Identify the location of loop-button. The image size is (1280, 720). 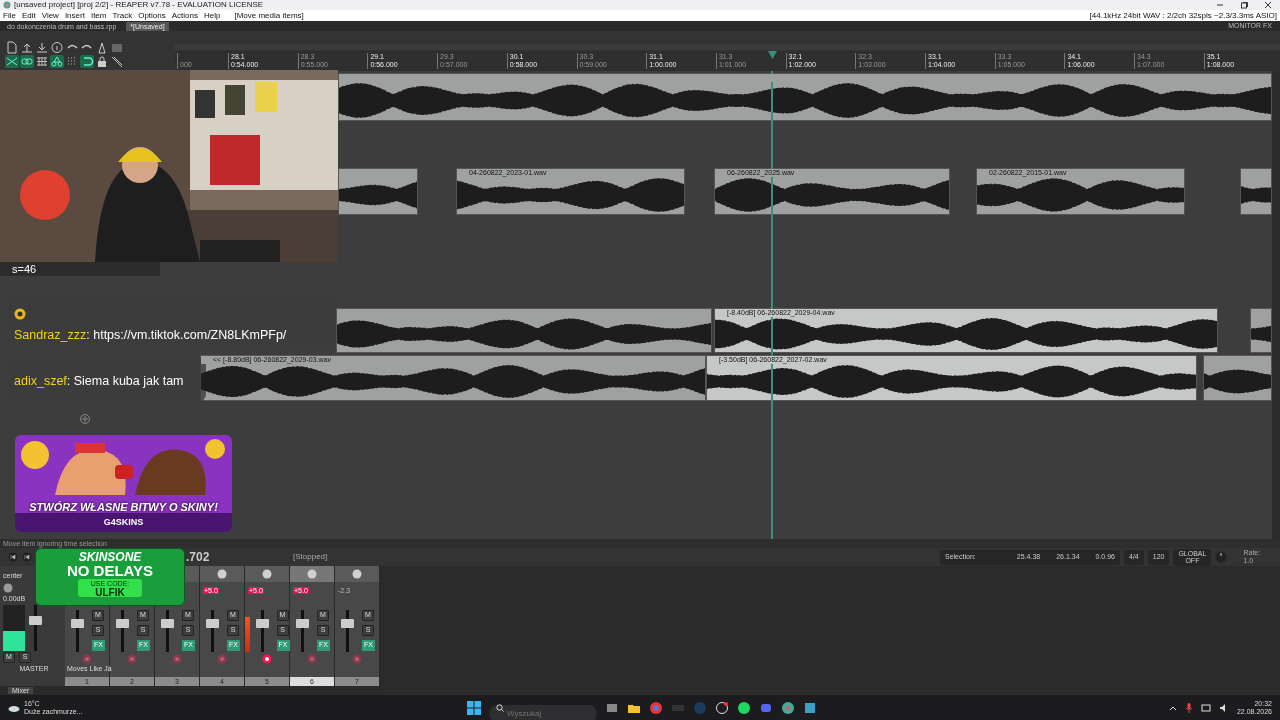
(87, 61).